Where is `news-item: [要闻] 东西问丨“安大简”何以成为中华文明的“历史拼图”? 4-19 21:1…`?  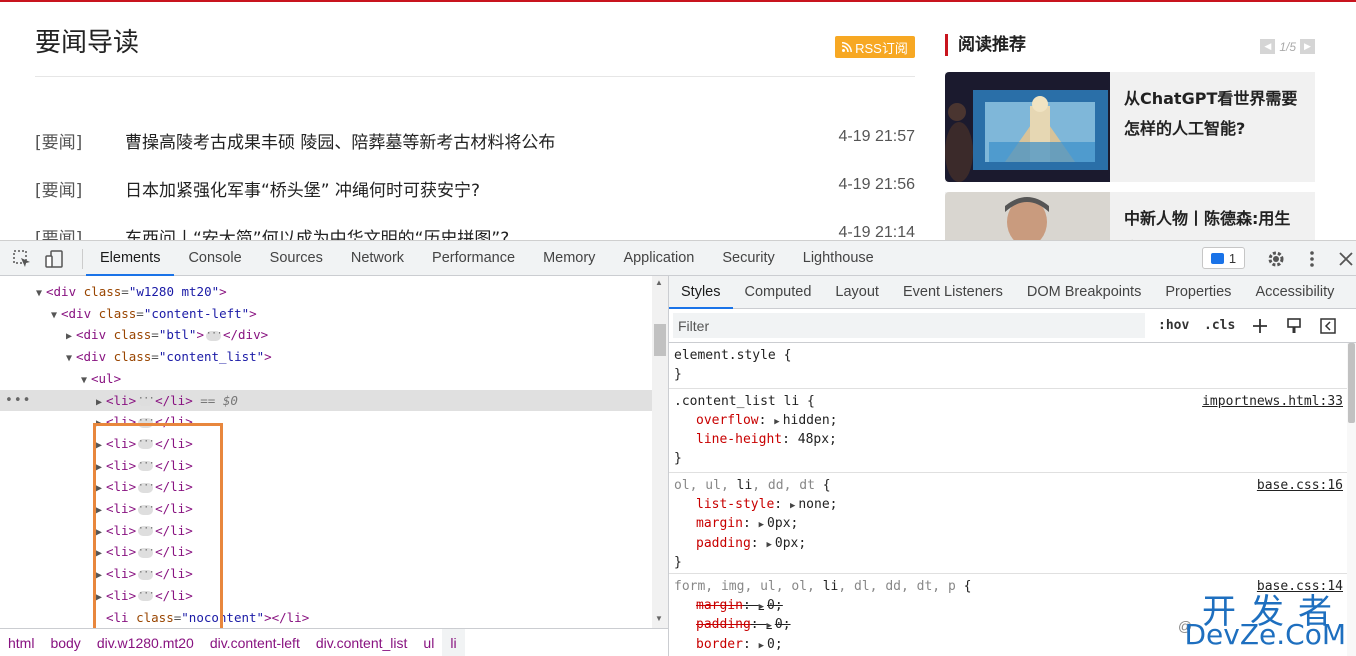
news-item: [要闻] 东西问丨“安大简”何以成为中华文明的“历史拼图”? 4-19 21:1… is located at coordinates (475, 232).